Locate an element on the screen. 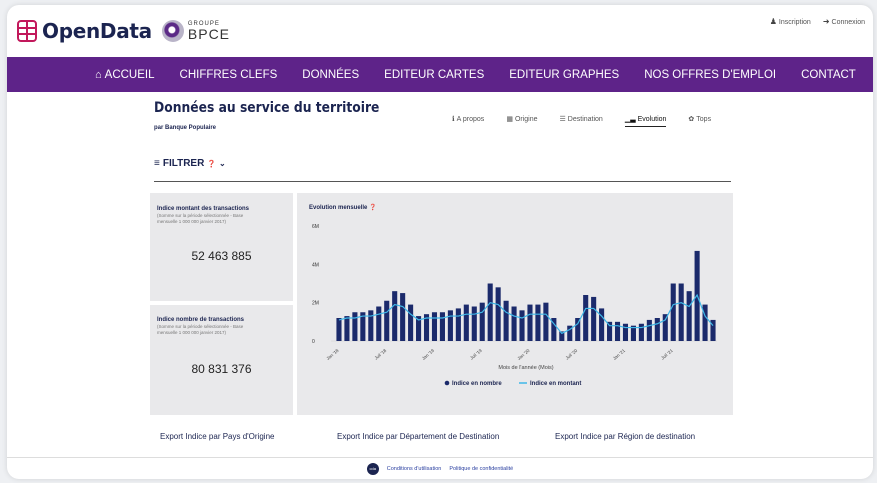  info-icon: ℹ is located at coordinates (453, 119).